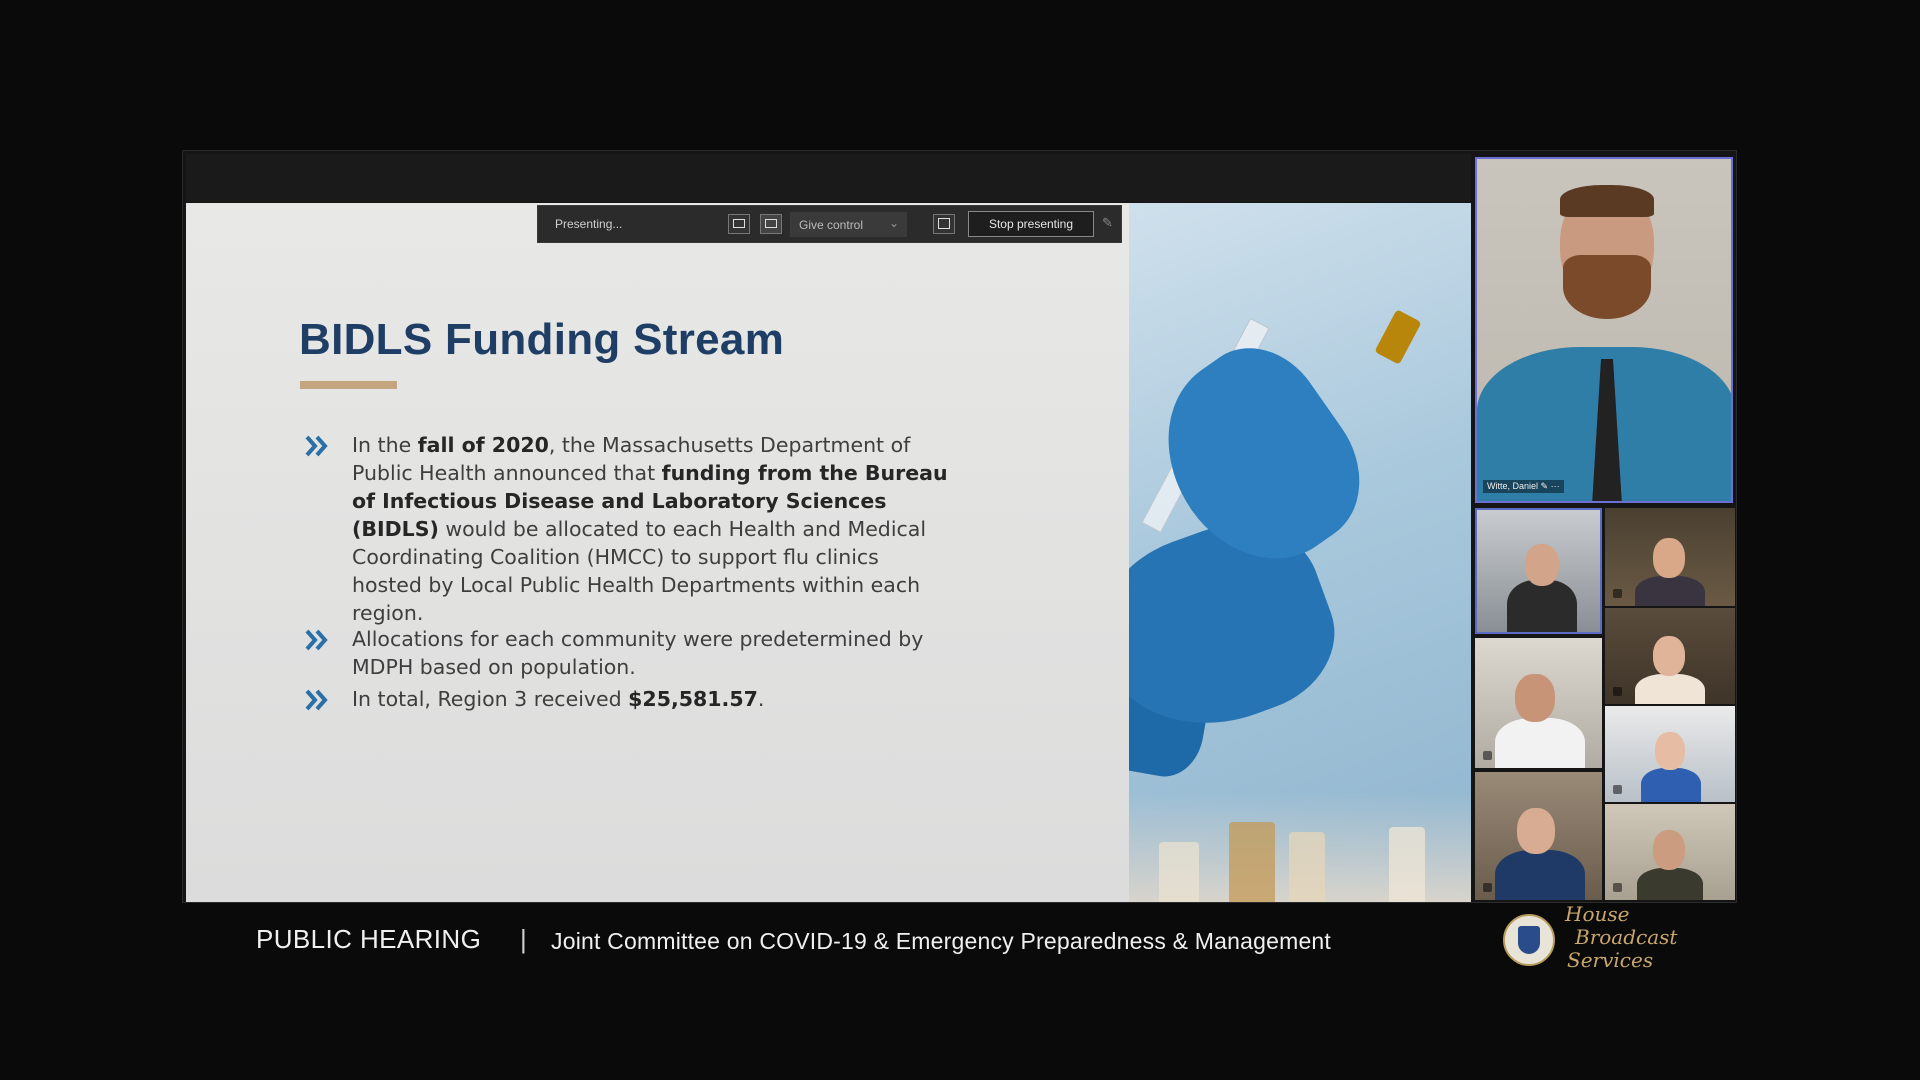 Image resolution: width=1920 pixels, height=1080 pixels. What do you see at coordinates (1610, 960) in the screenshot?
I see `brand-line-3: Services` at bounding box center [1610, 960].